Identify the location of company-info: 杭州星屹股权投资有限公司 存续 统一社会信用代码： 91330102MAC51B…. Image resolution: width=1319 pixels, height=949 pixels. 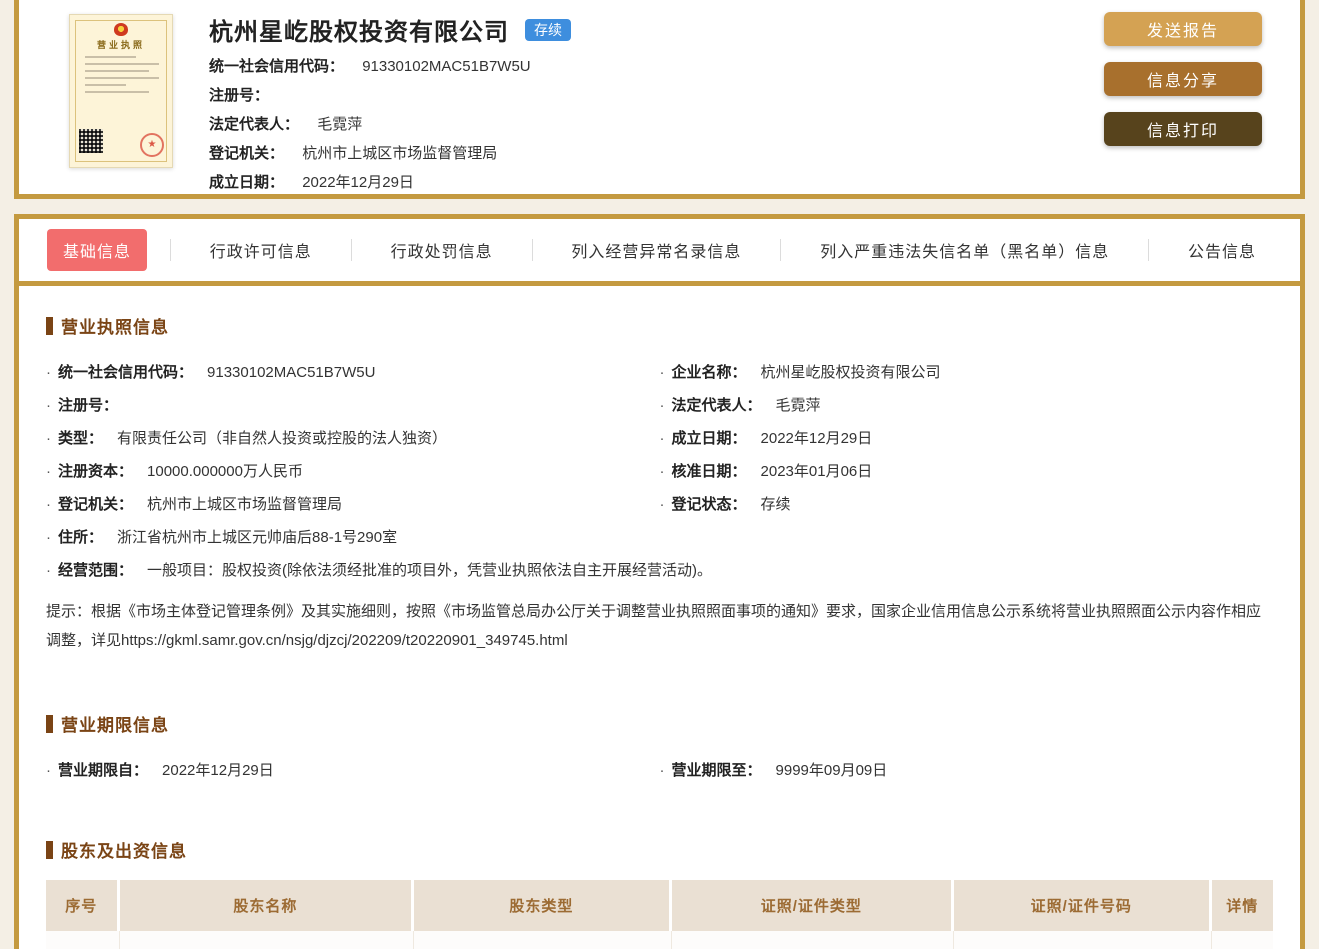
(656, 106).